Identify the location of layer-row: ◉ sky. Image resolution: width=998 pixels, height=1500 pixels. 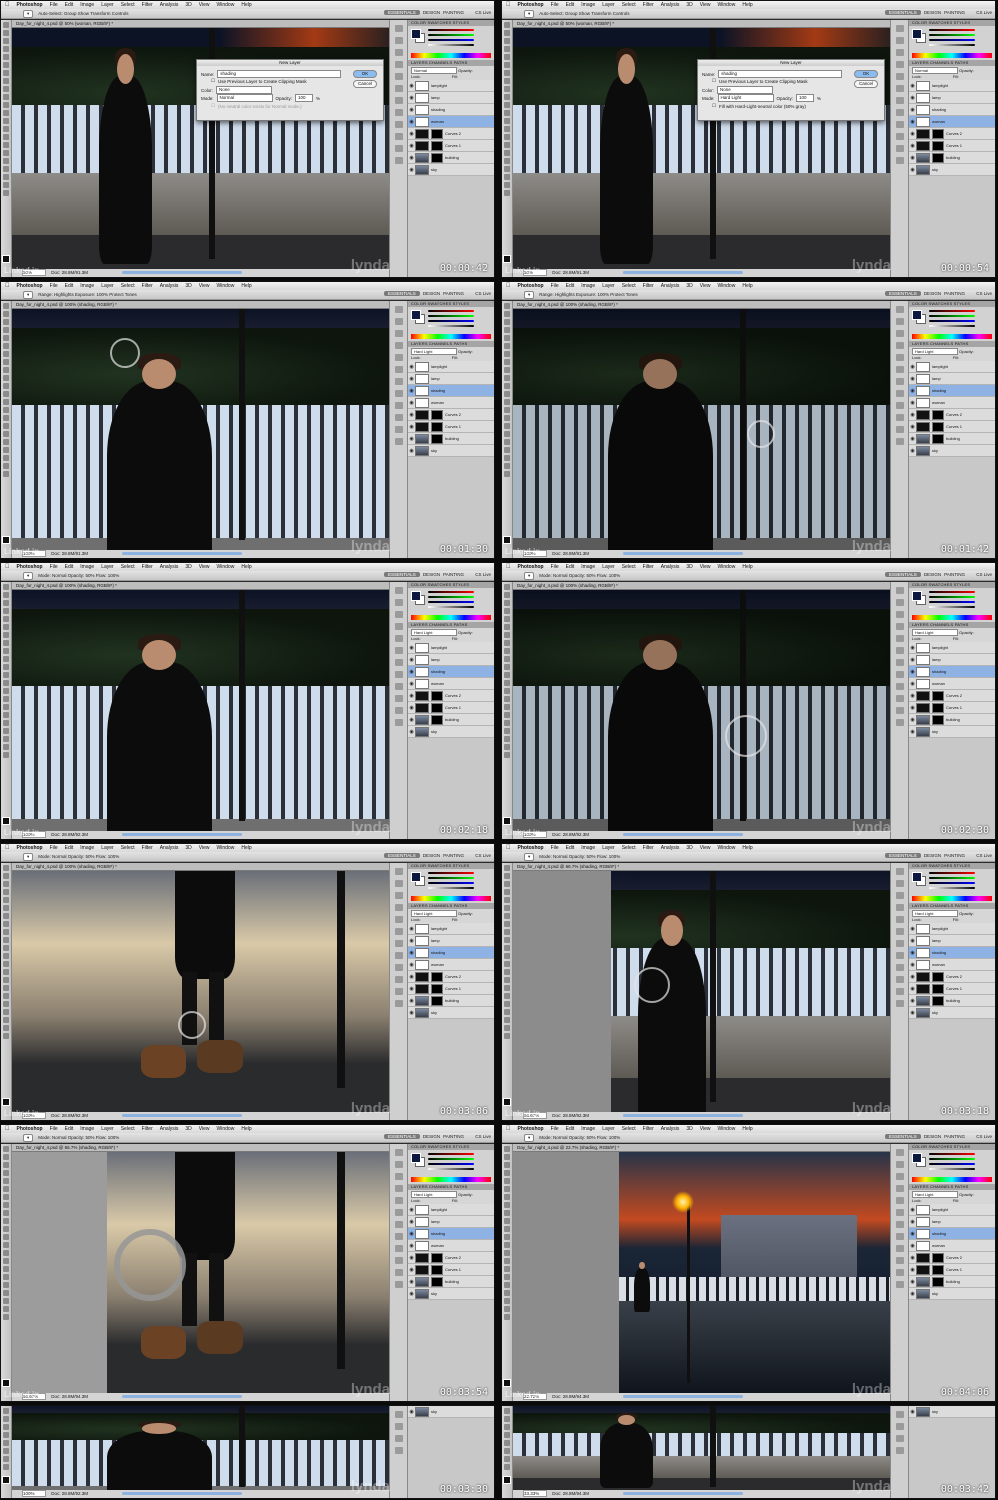
(952, 732).